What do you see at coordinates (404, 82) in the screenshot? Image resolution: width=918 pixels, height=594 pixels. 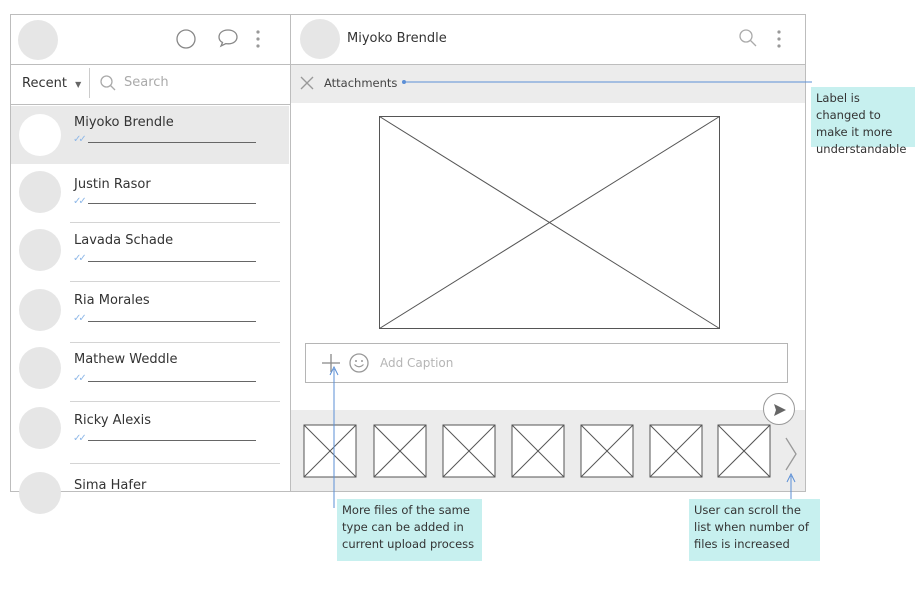 I see `label-note-connector-dot` at bounding box center [404, 82].